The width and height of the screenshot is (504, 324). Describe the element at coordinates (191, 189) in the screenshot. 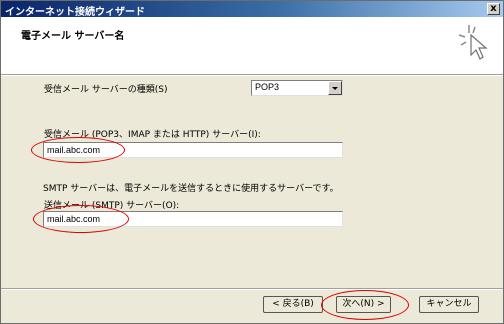

I see `smtp-description: SMTP サーバーは、電子メールを送信するときに使用するサーバーです。` at that location.